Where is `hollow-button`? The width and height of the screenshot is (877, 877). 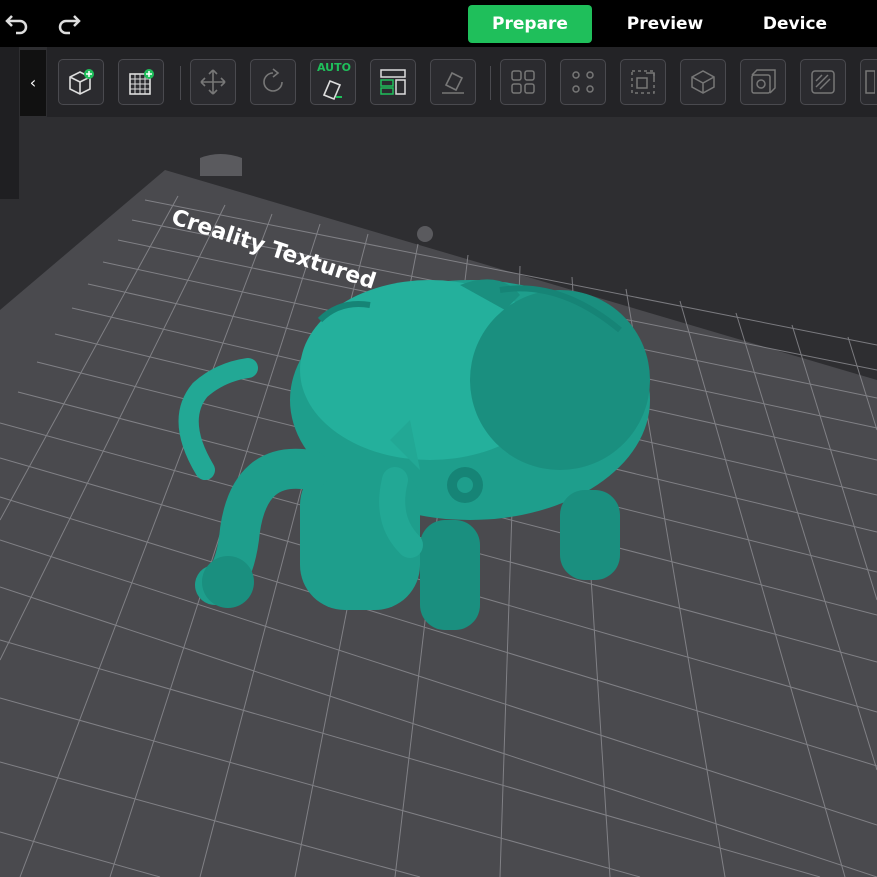 hollow-button is located at coordinates (703, 82).